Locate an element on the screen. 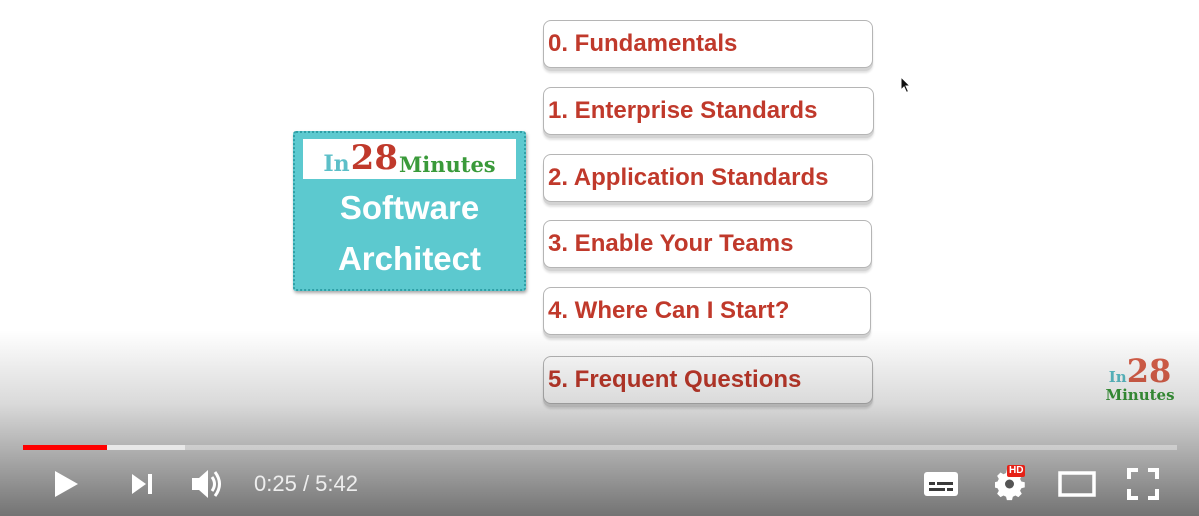  subtitles-icon is located at coordinates (941, 484).